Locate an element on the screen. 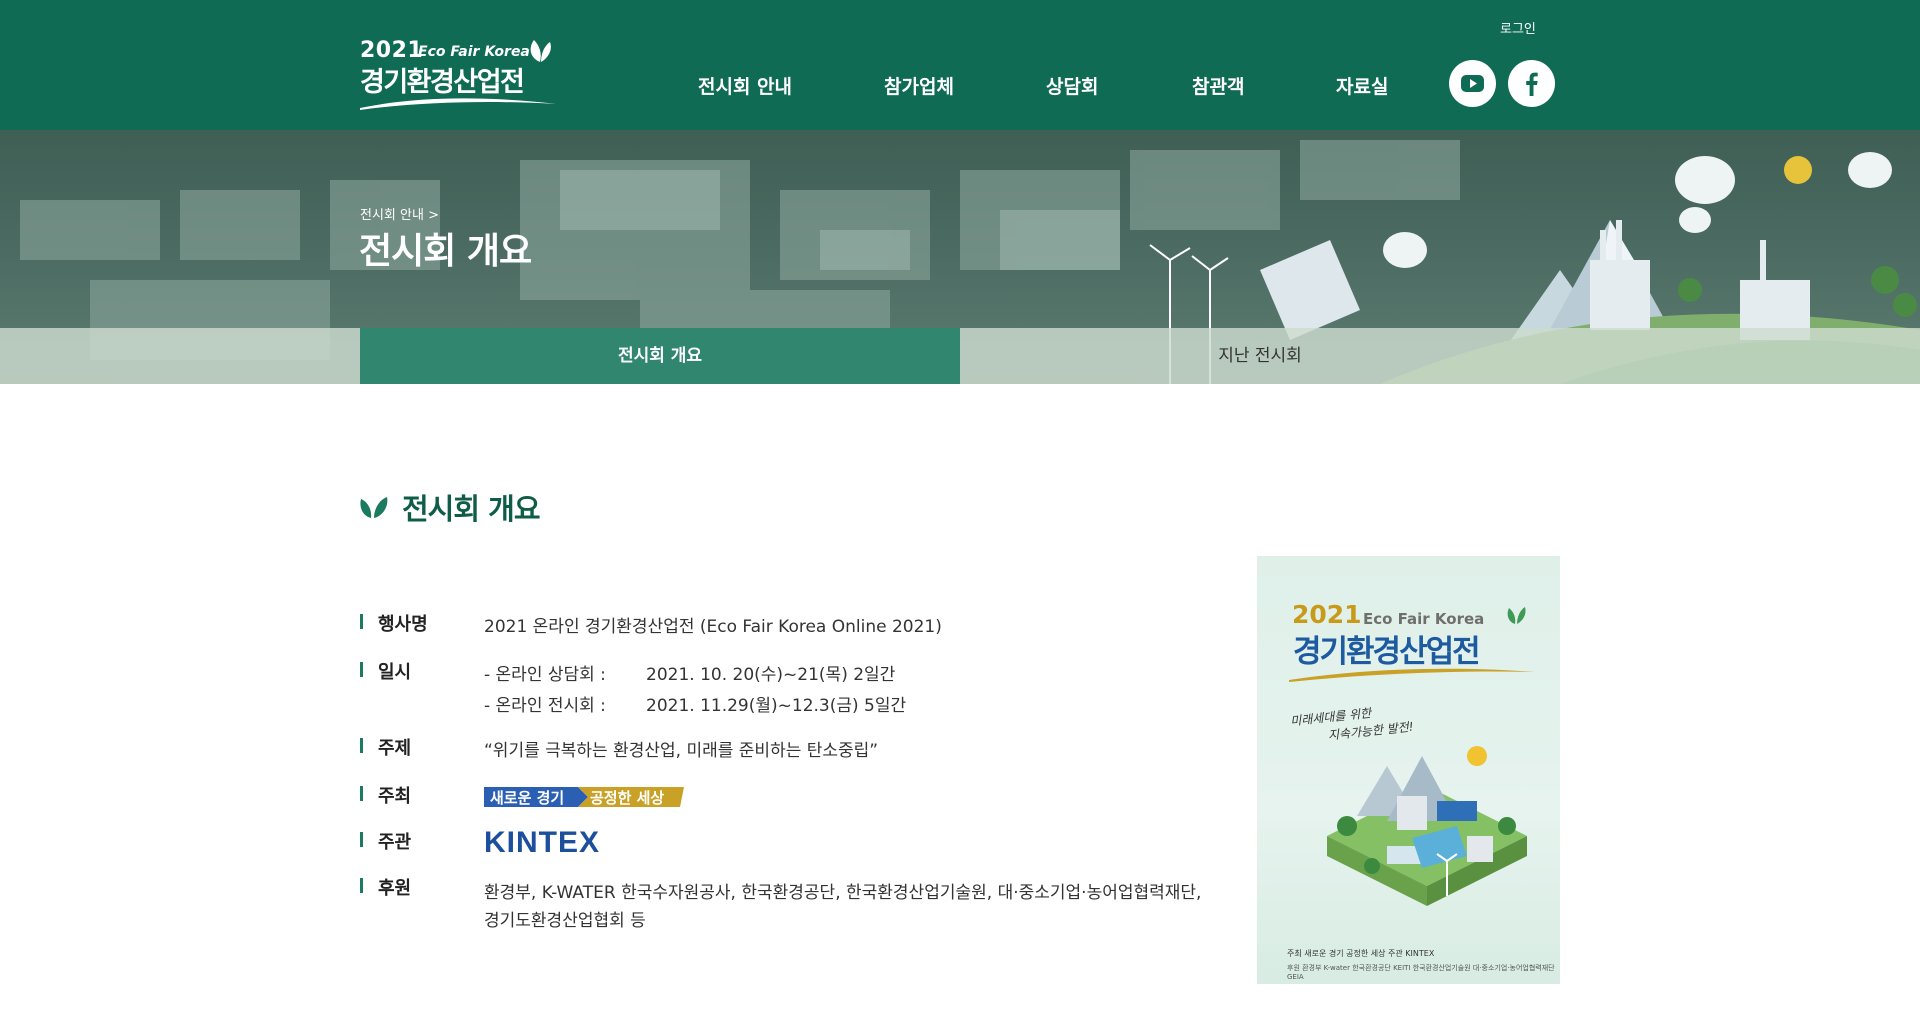 This screenshot has height=1018, width=1920. kintex-logo: KINTEX is located at coordinates (542, 842).